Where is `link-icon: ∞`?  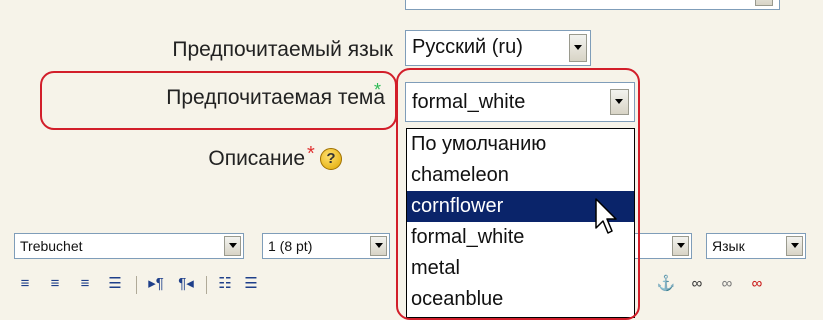
link-icon: ∞ is located at coordinates (697, 284).